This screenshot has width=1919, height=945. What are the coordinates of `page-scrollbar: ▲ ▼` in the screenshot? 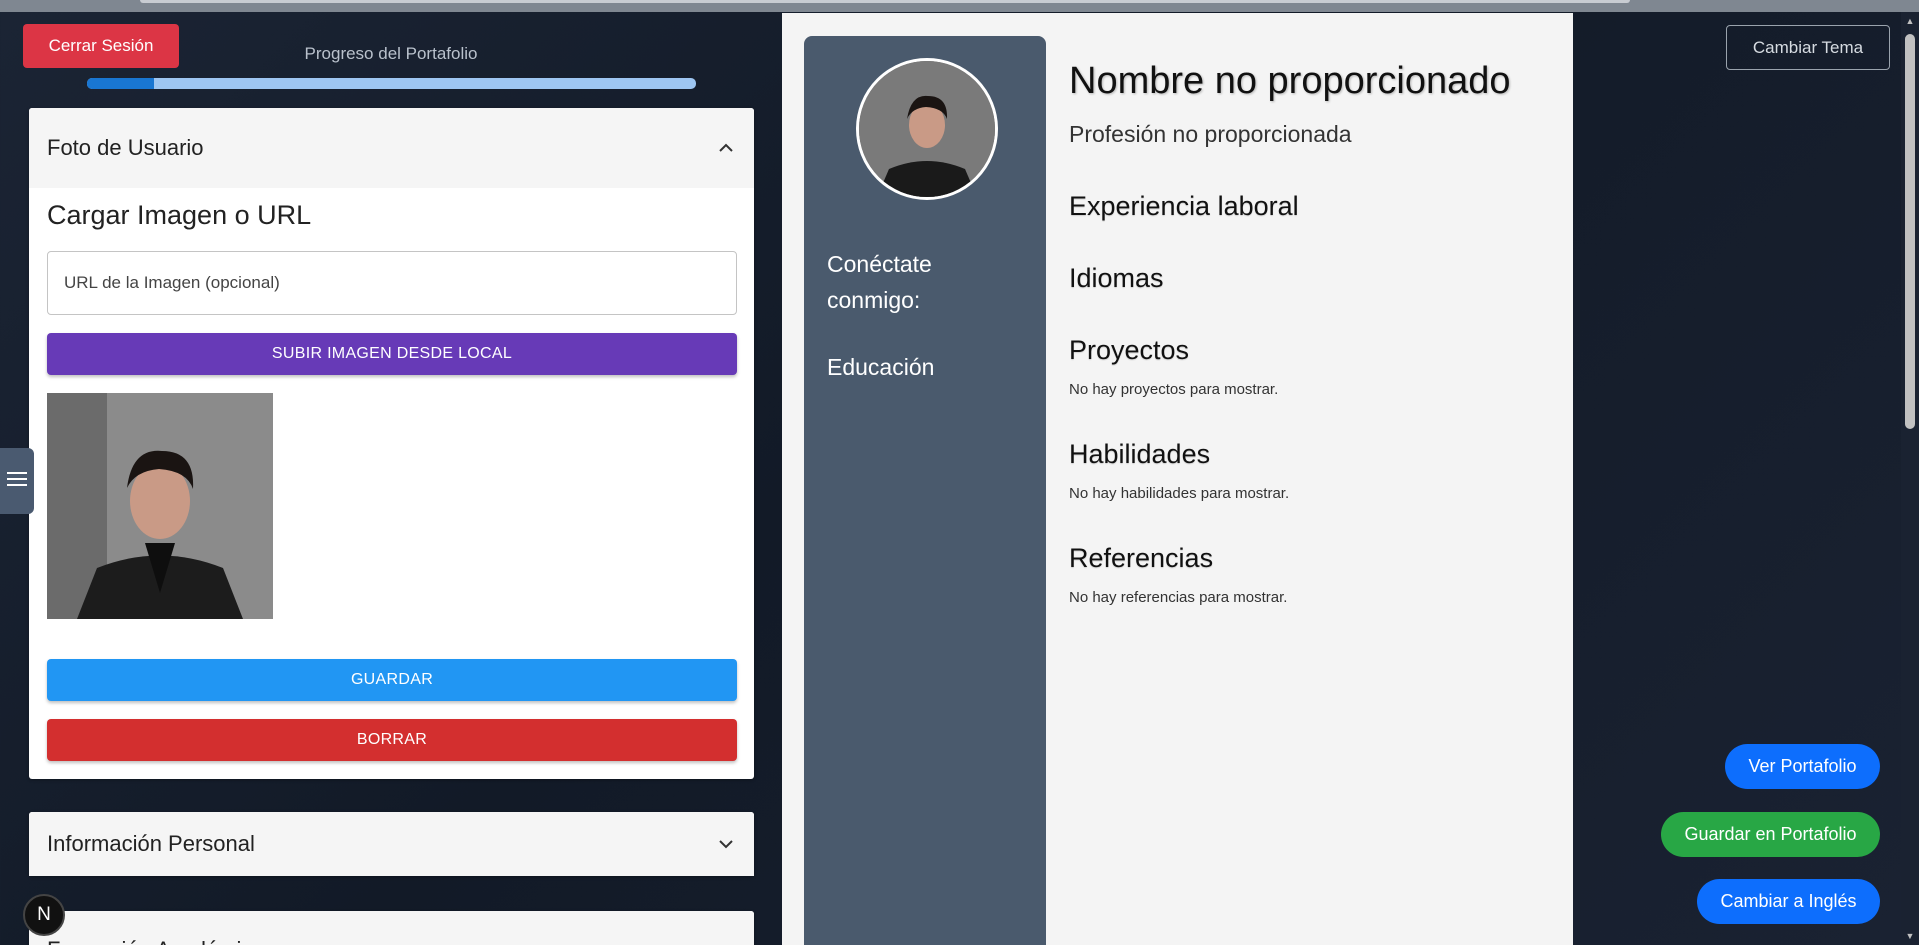 It's located at (1910, 478).